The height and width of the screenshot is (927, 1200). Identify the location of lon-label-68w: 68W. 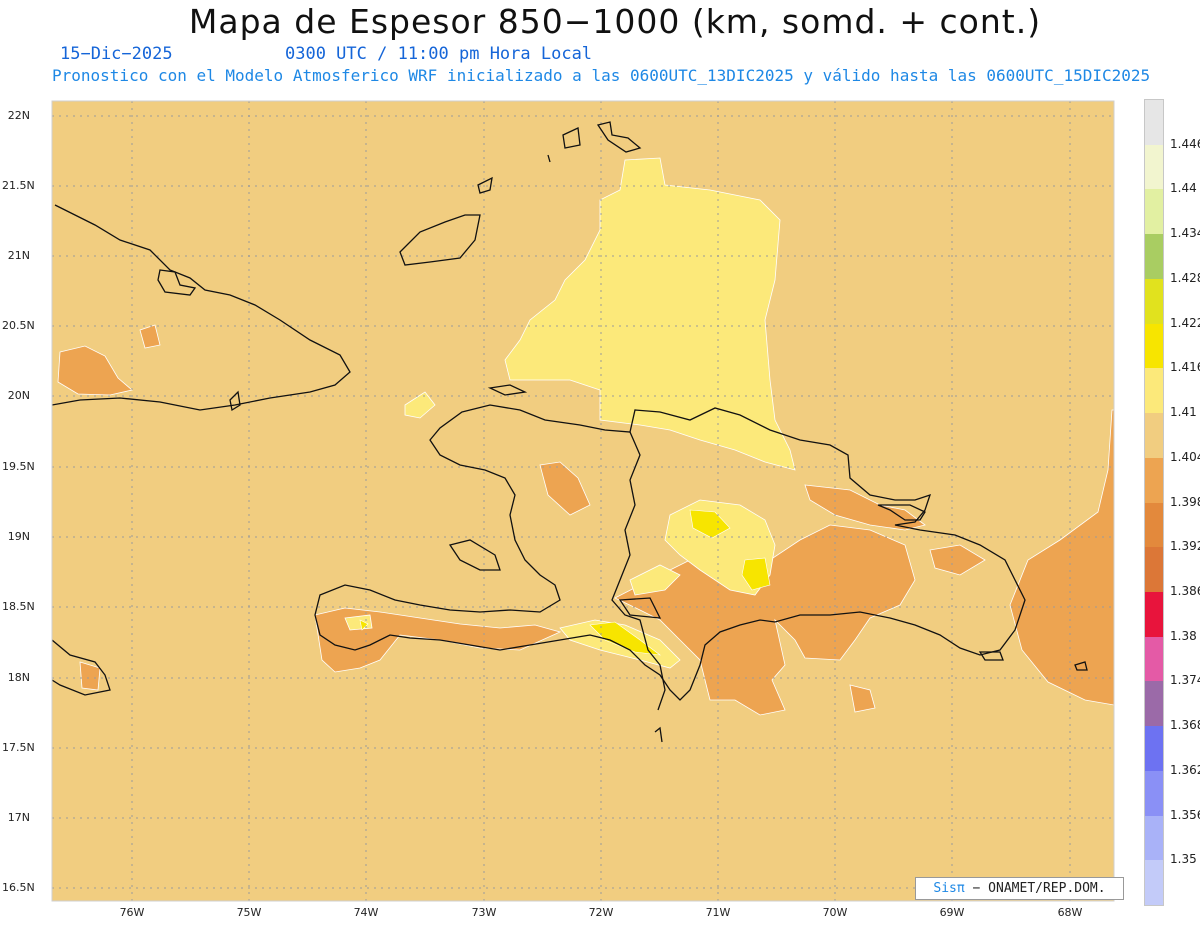
(1070, 912).